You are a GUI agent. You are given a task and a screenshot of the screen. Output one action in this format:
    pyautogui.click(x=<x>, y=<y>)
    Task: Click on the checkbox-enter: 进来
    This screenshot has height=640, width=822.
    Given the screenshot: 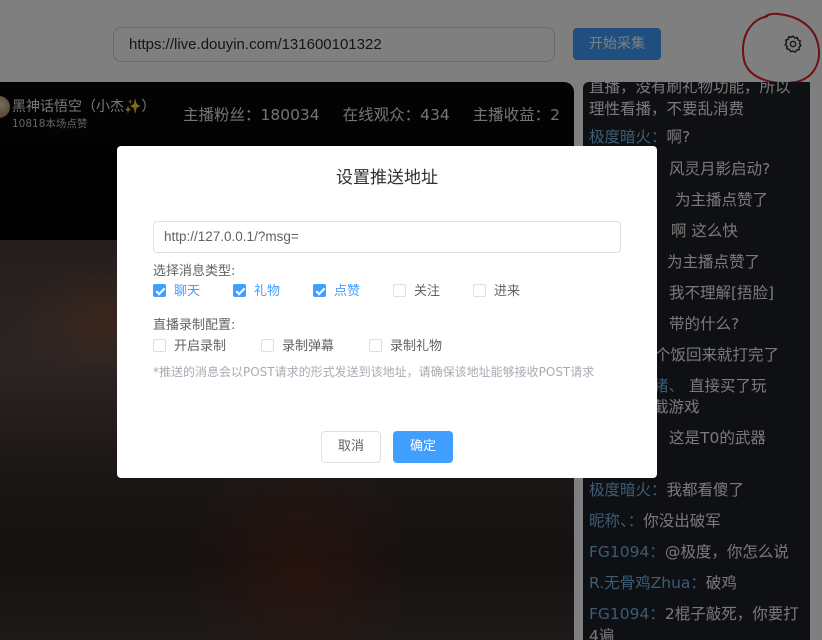 What is the action you would take?
    pyautogui.click(x=496, y=292)
    